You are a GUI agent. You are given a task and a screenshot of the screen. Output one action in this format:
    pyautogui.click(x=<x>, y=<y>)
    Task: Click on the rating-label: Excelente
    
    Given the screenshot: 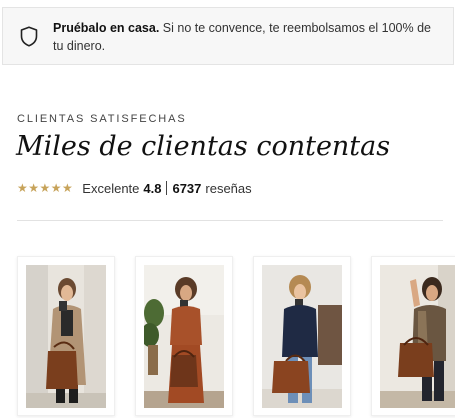 What is the action you would take?
    pyautogui.click(x=111, y=188)
    